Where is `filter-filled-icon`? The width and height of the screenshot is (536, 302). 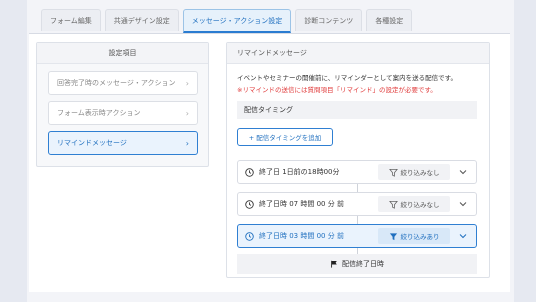
filter-filled-icon is located at coordinates (393, 236).